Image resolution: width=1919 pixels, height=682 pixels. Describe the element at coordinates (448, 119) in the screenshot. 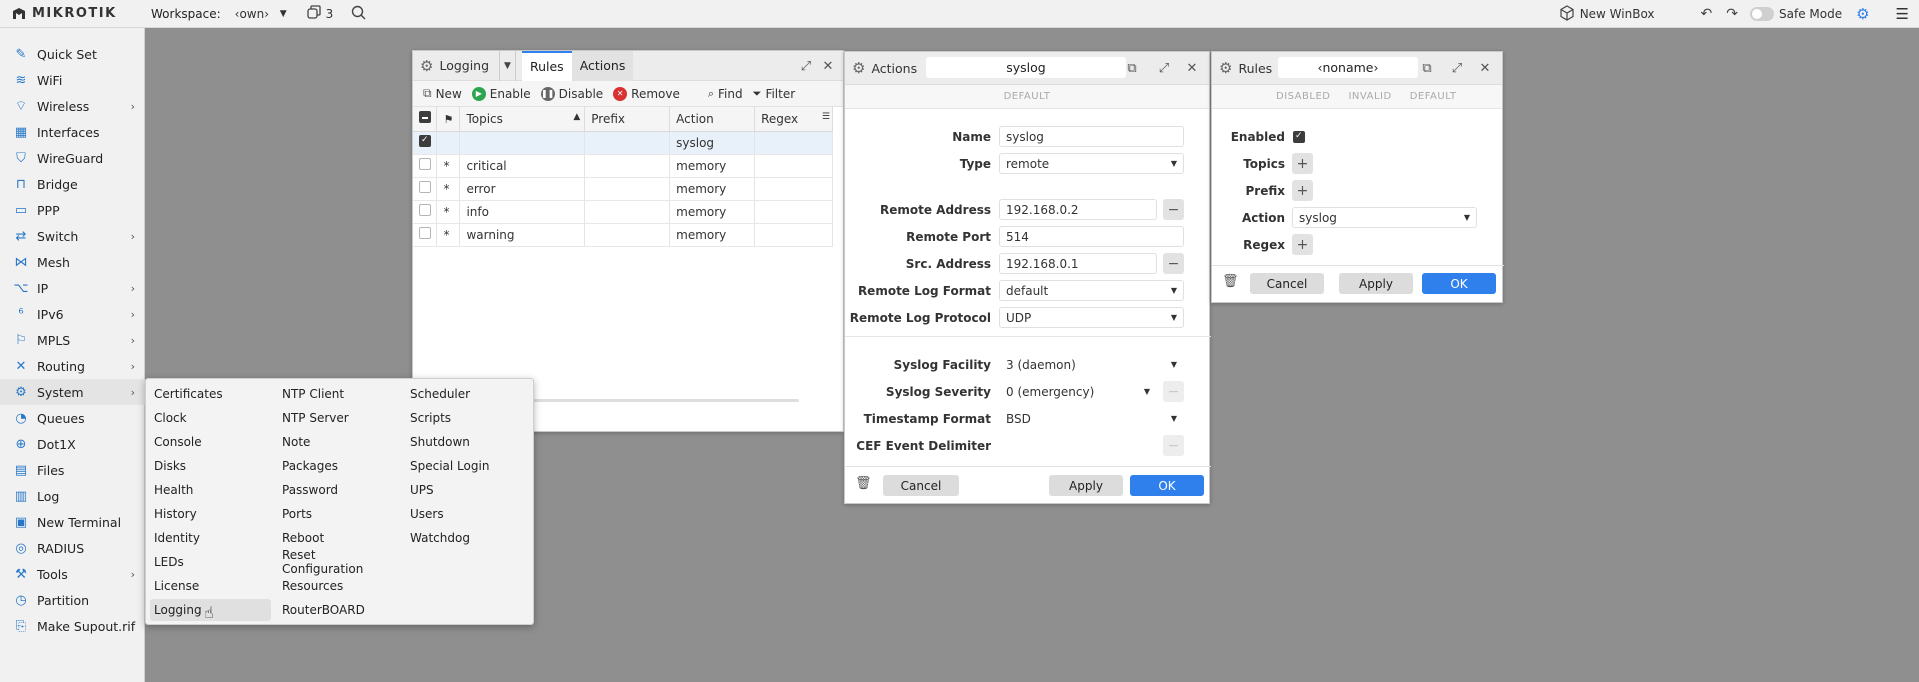

I see `flag-column-header: ⚑` at that location.